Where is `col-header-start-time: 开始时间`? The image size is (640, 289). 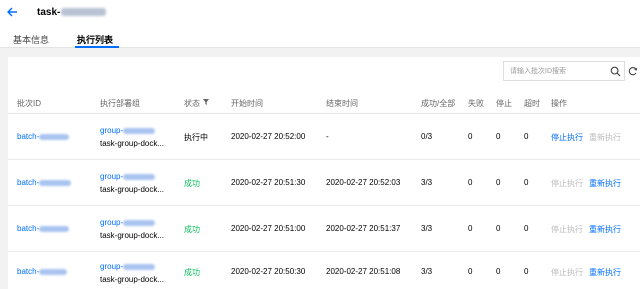 col-header-start-time: 开始时间 is located at coordinates (247, 103).